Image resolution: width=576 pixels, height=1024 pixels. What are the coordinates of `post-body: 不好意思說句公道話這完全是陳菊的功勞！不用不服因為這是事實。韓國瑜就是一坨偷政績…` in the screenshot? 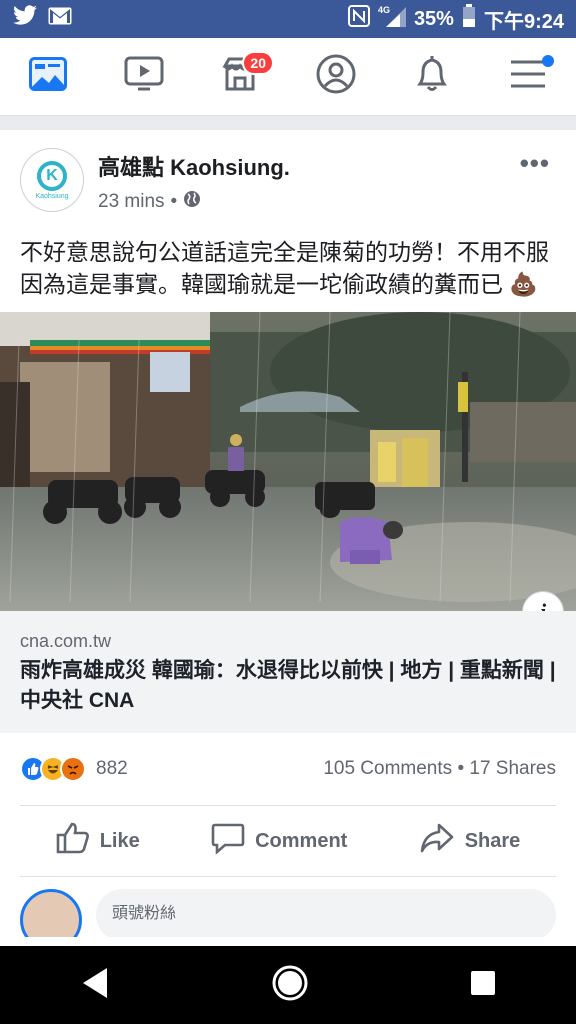 It's located at (284, 268).